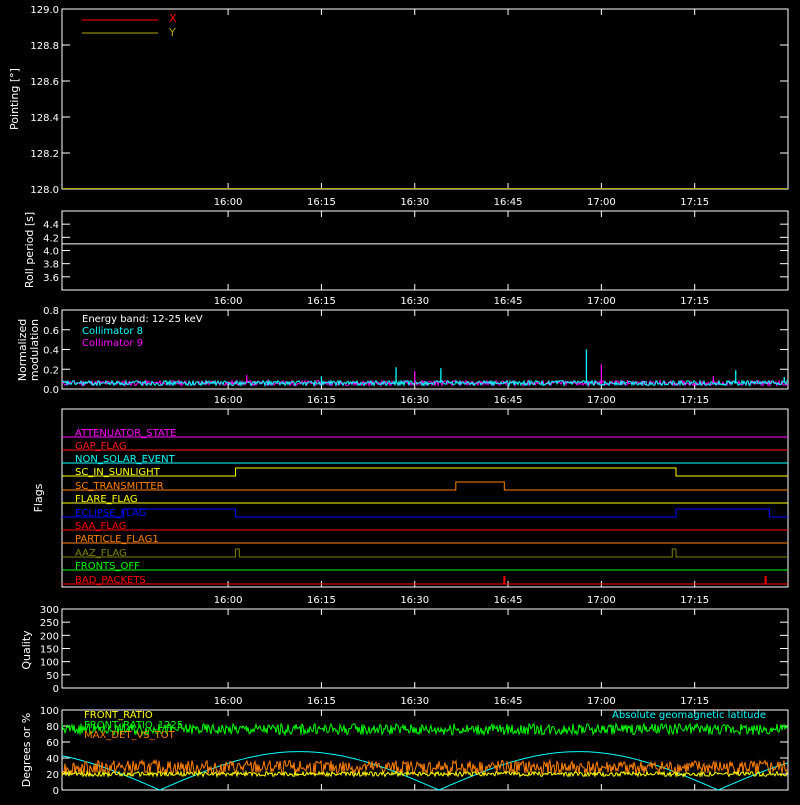  What do you see at coordinates (321, 301) in the screenshot?
I see `roll-xtick-label: 16:15` at bounding box center [321, 301].